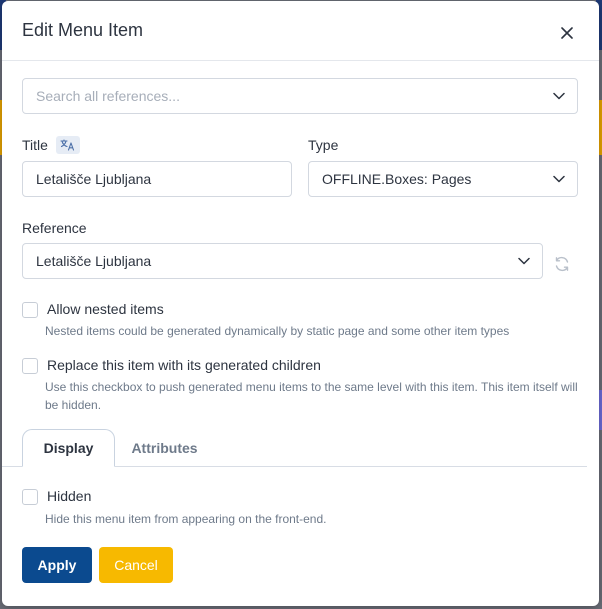  What do you see at coordinates (300, 448) in the screenshot?
I see `tab-bar: Display Attributes` at bounding box center [300, 448].